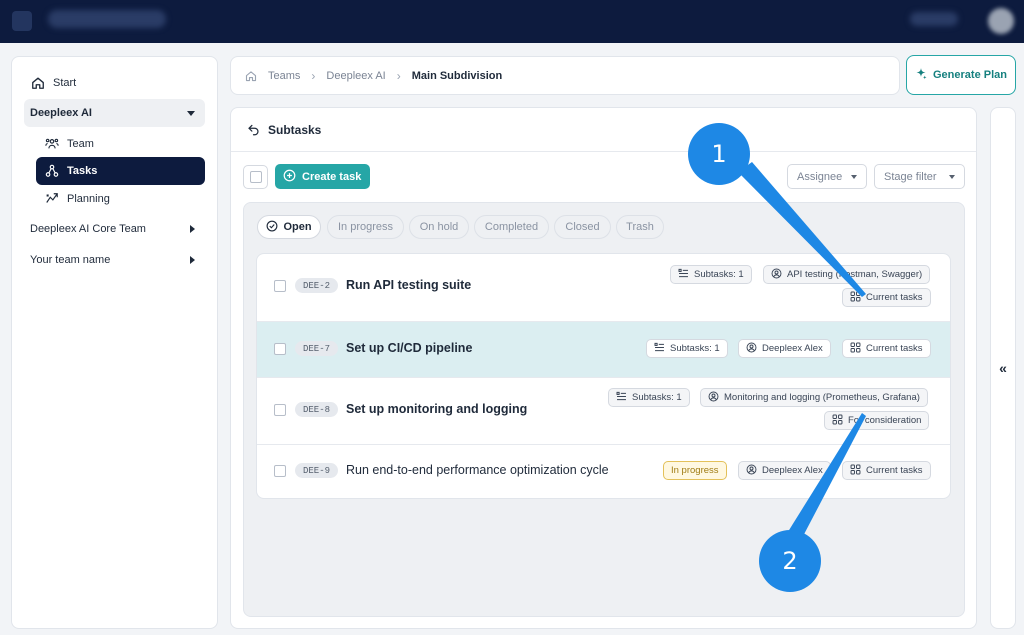 The height and width of the screenshot is (635, 1024). What do you see at coordinates (802, 229) in the screenshot?
I see `callout-1-arrow` at bounding box center [802, 229].